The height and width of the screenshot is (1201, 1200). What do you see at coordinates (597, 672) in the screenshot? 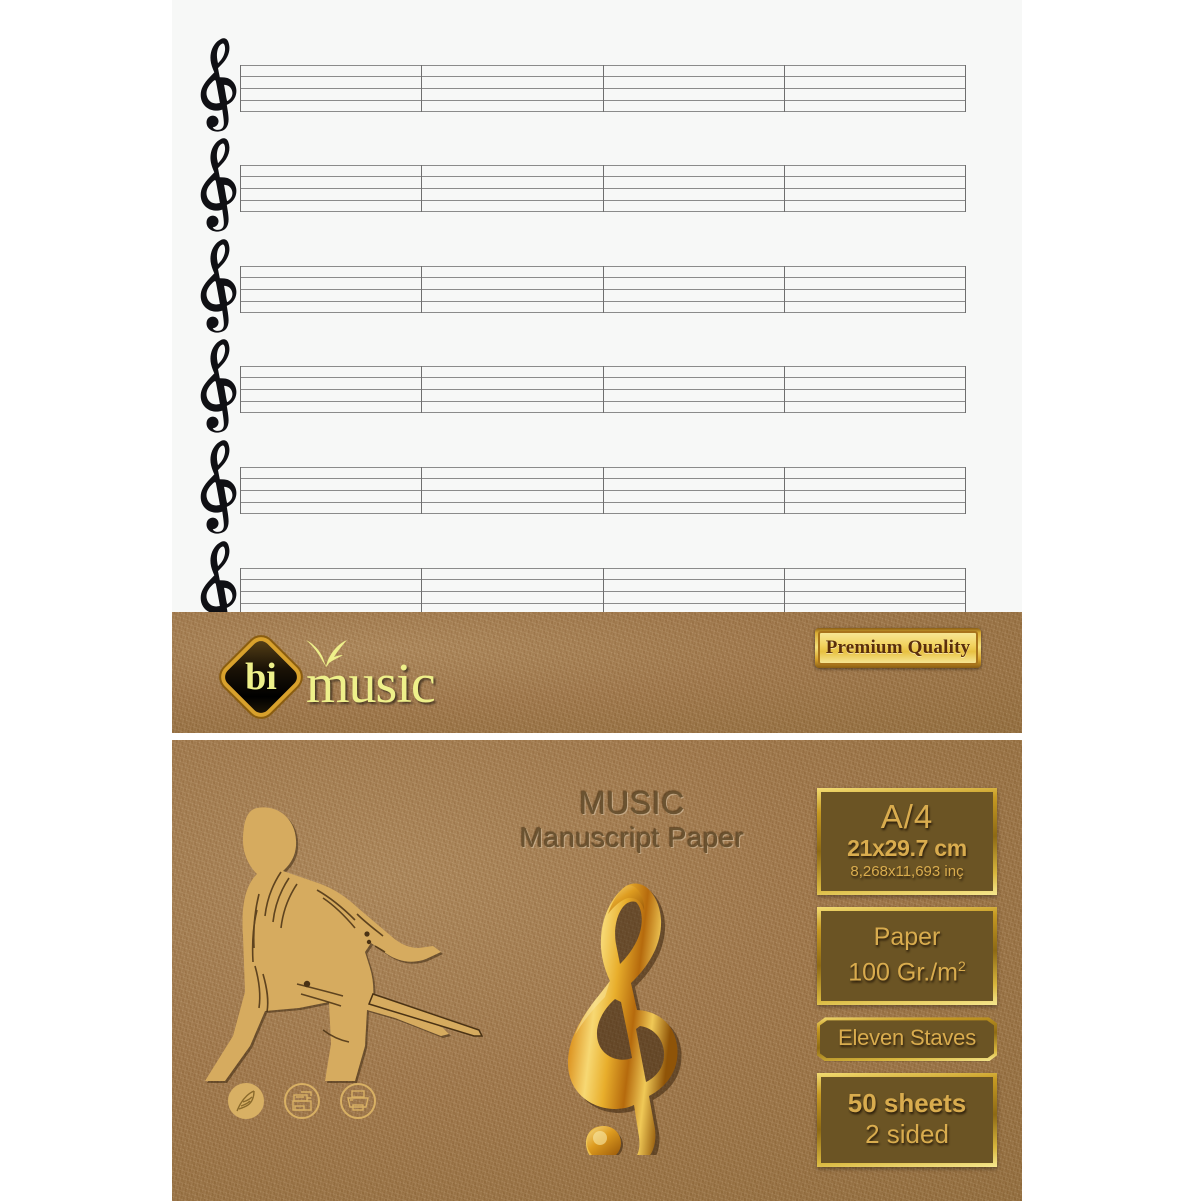
I see `brand-banner: bi music Premium Quality` at bounding box center [597, 672].